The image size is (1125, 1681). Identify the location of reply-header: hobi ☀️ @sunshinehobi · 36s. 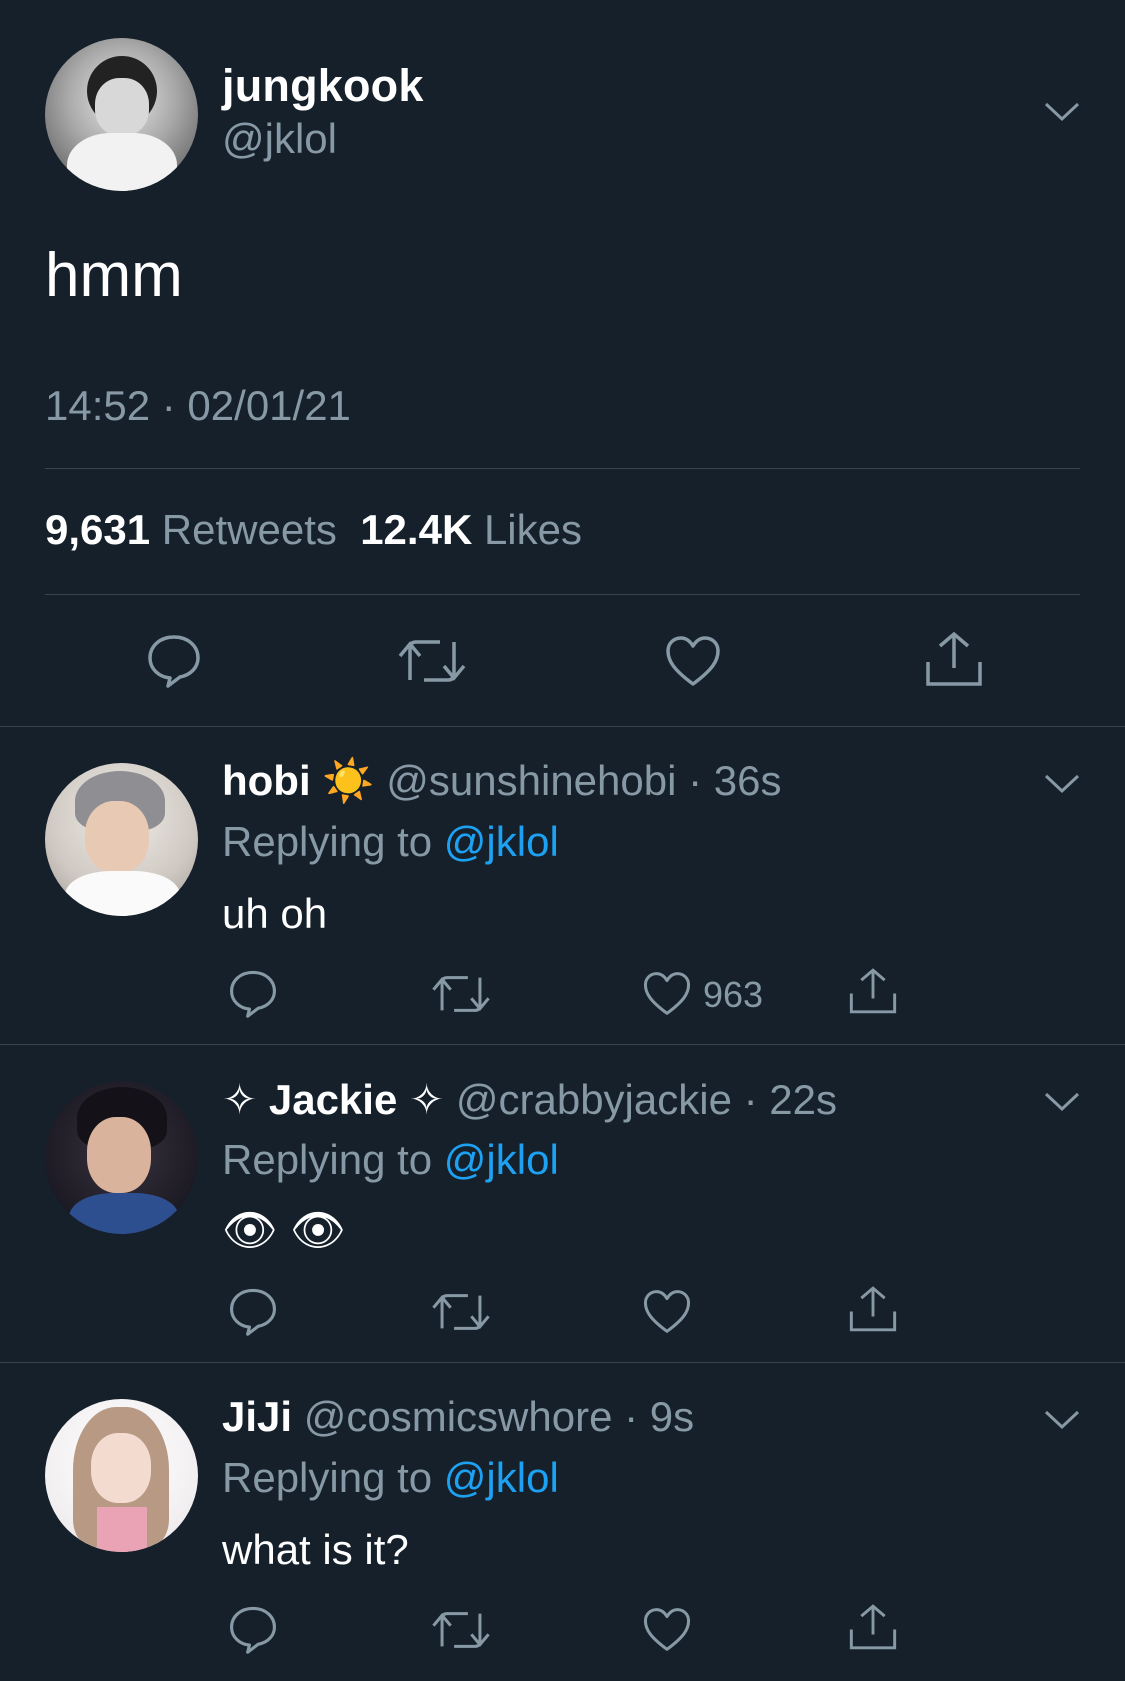
(502, 781).